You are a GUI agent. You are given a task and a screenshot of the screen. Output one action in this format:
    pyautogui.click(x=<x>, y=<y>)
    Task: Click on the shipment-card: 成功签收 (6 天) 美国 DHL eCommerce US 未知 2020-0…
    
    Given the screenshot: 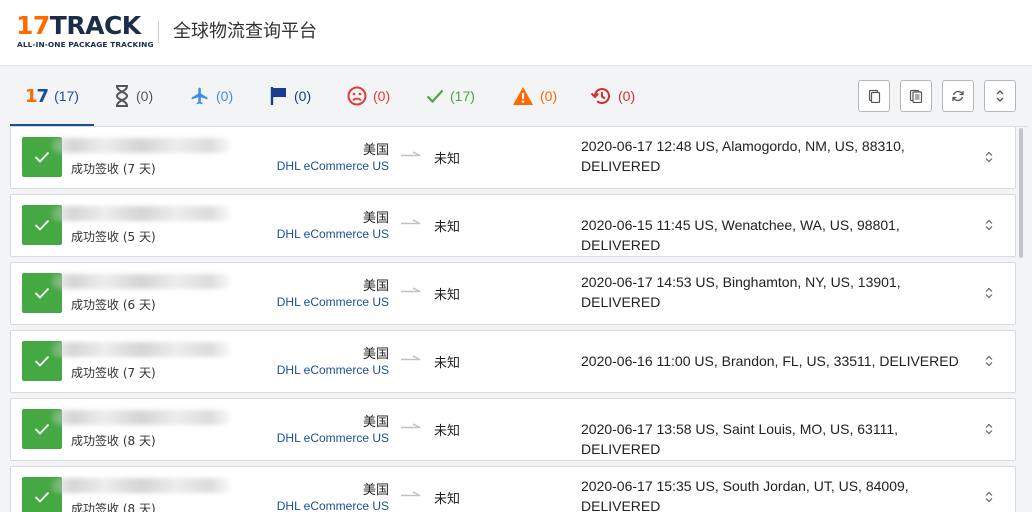 What is the action you would take?
    pyautogui.click(x=513, y=293)
    